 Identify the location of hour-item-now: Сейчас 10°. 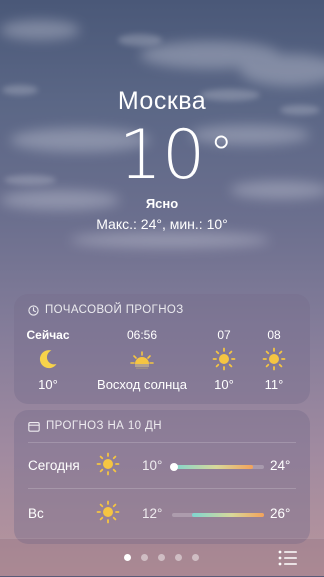
(48, 360).